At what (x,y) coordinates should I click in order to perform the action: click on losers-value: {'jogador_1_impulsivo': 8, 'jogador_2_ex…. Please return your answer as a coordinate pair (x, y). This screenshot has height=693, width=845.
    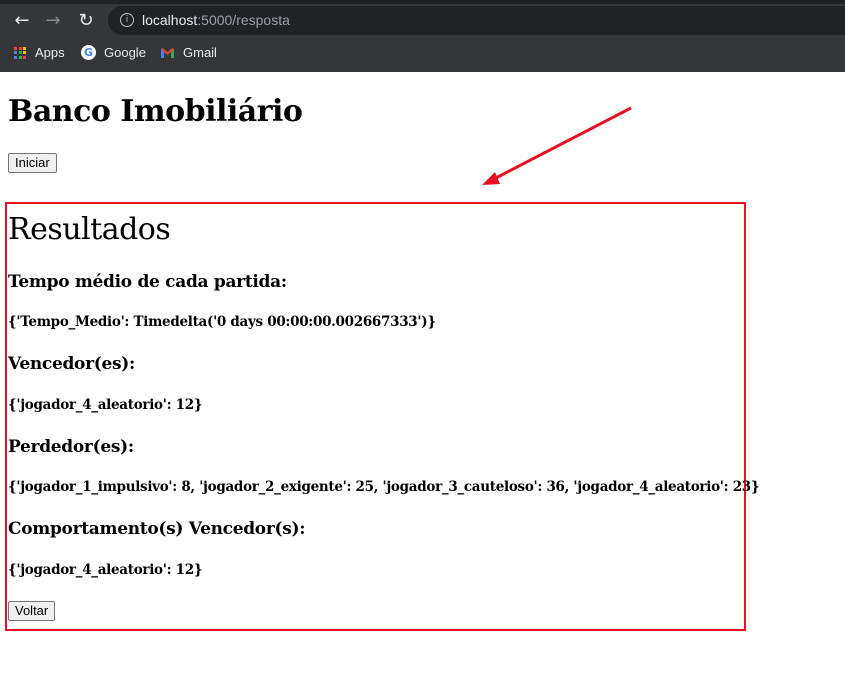
    Looking at the image, I should click on (384, 487).